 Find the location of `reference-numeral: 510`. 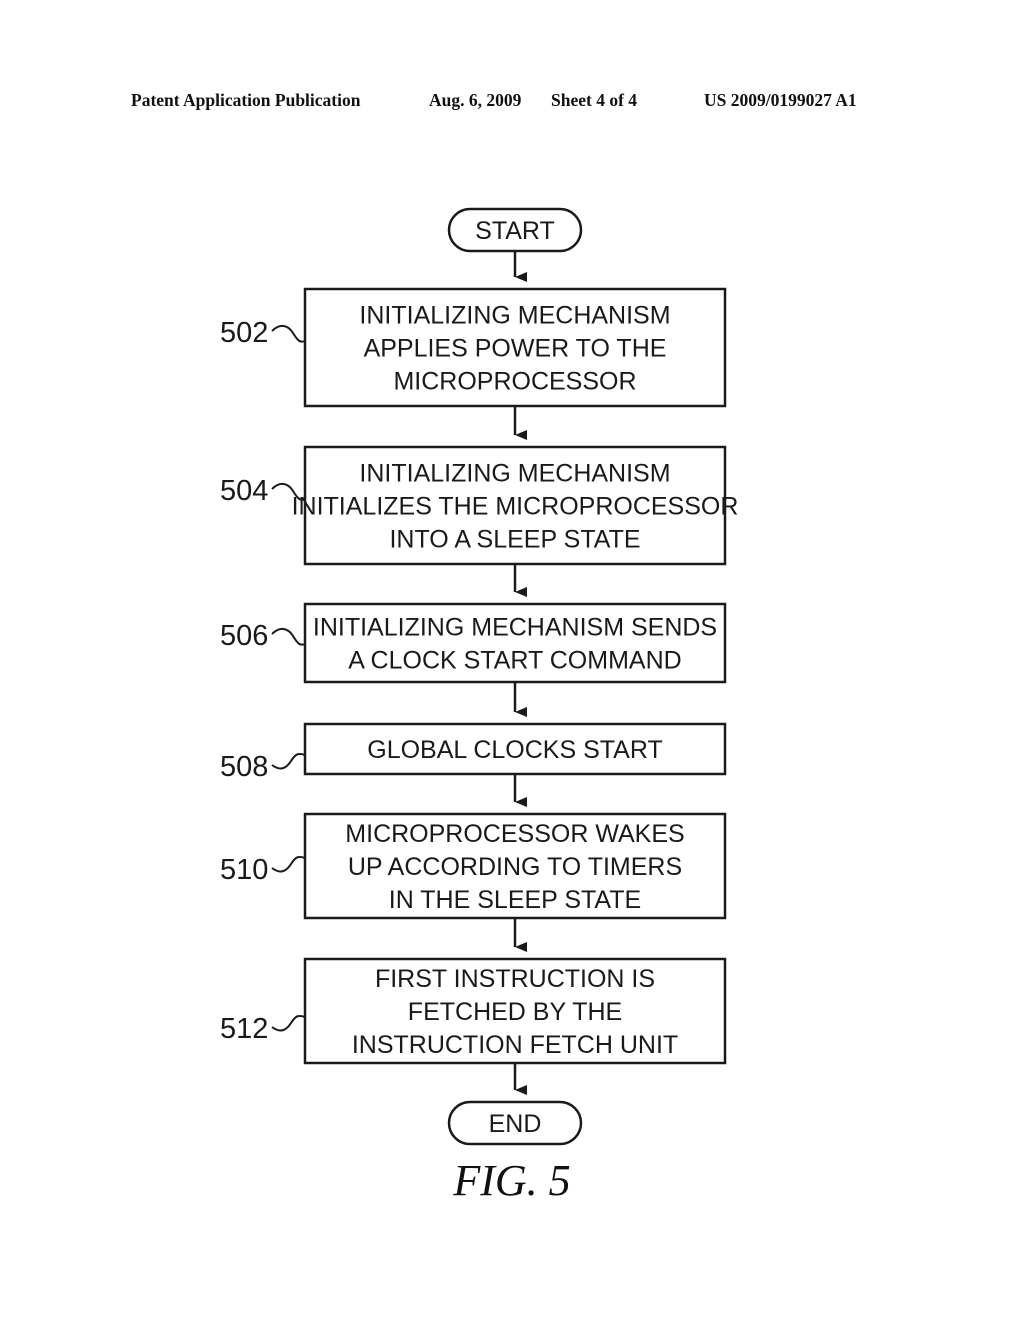

reference-numeral: 510 is located at coordinates (244, 870).